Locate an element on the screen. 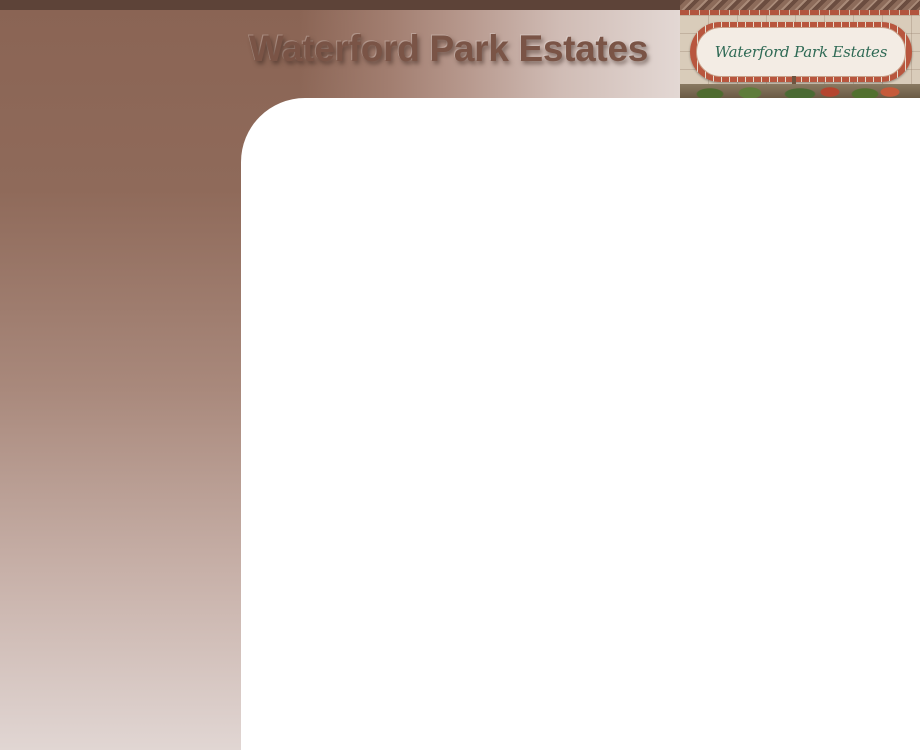 The image size is (920, 750). sign-landscaping is located at coordinates (800, 91).